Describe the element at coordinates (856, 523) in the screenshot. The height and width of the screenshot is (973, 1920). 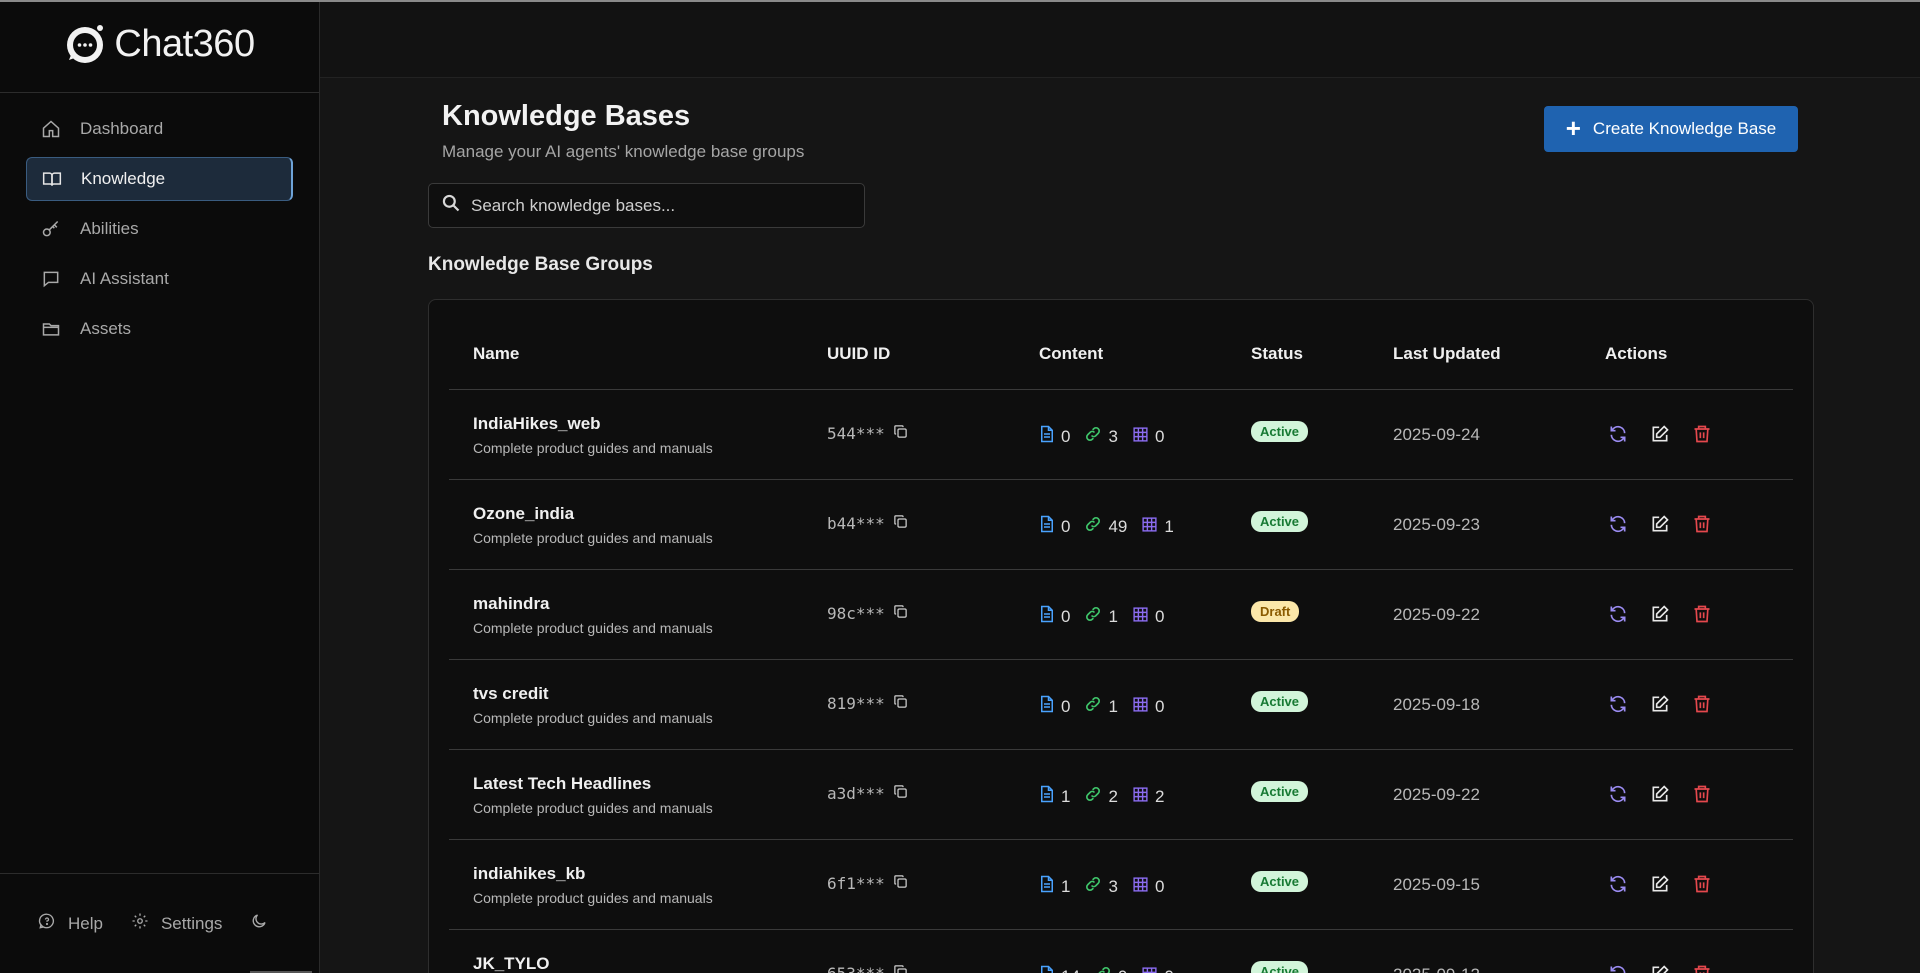
I see `uuid-value: b44***` at that location.